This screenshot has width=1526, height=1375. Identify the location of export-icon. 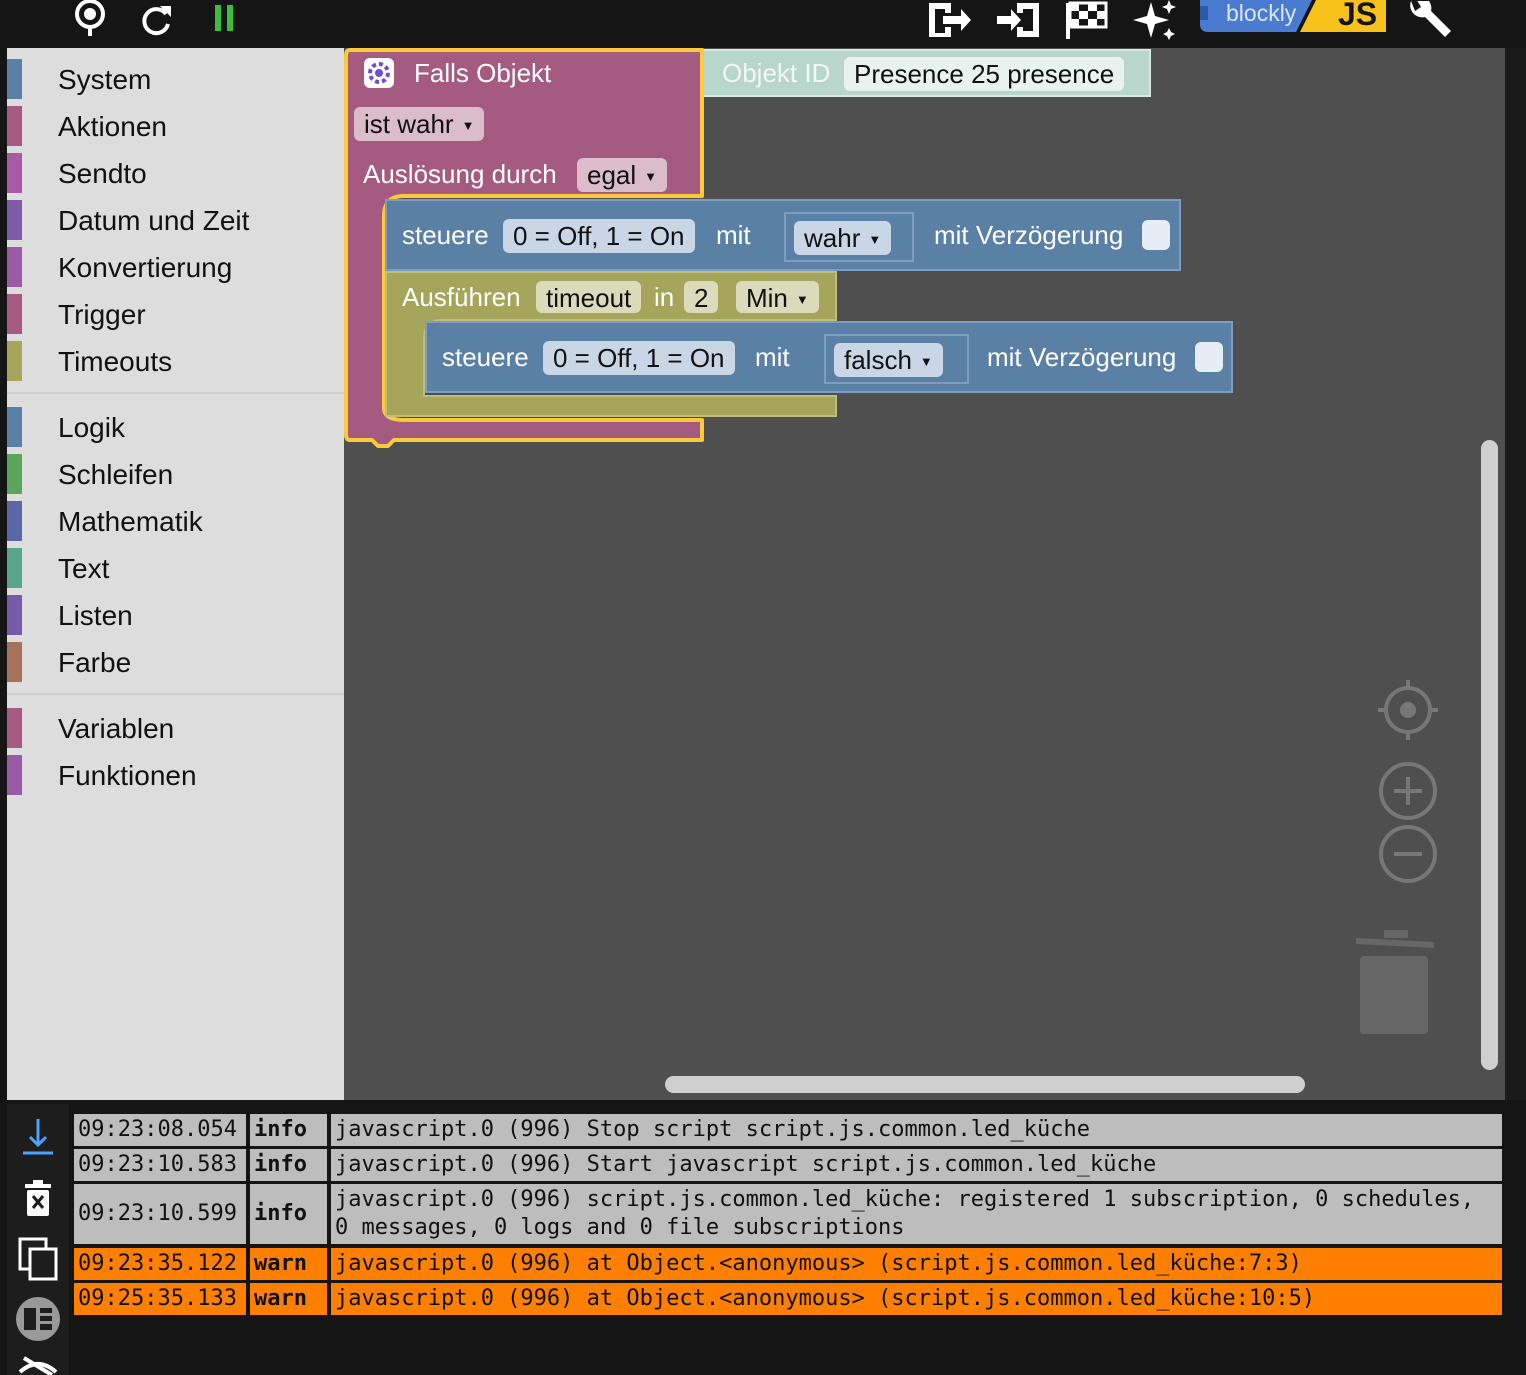
(949, 20).